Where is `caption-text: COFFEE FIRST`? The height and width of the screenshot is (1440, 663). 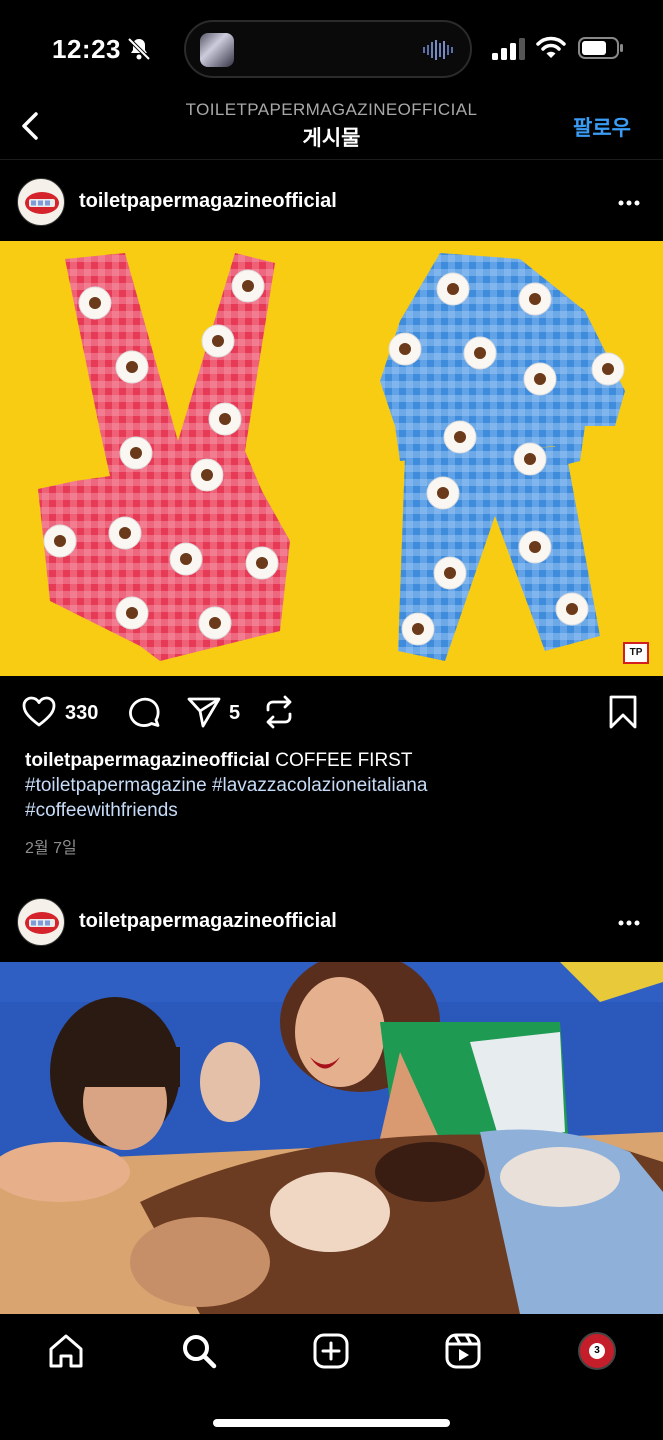
caption-text: COFFEE FIRST is located at coordinates (344, 760).